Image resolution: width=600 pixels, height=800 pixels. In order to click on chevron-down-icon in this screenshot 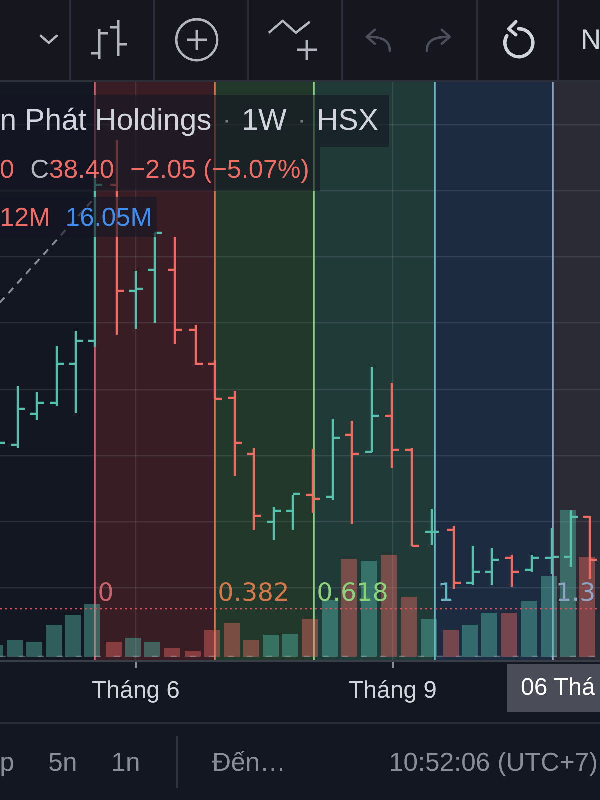, I will do `click(49, 40)`.